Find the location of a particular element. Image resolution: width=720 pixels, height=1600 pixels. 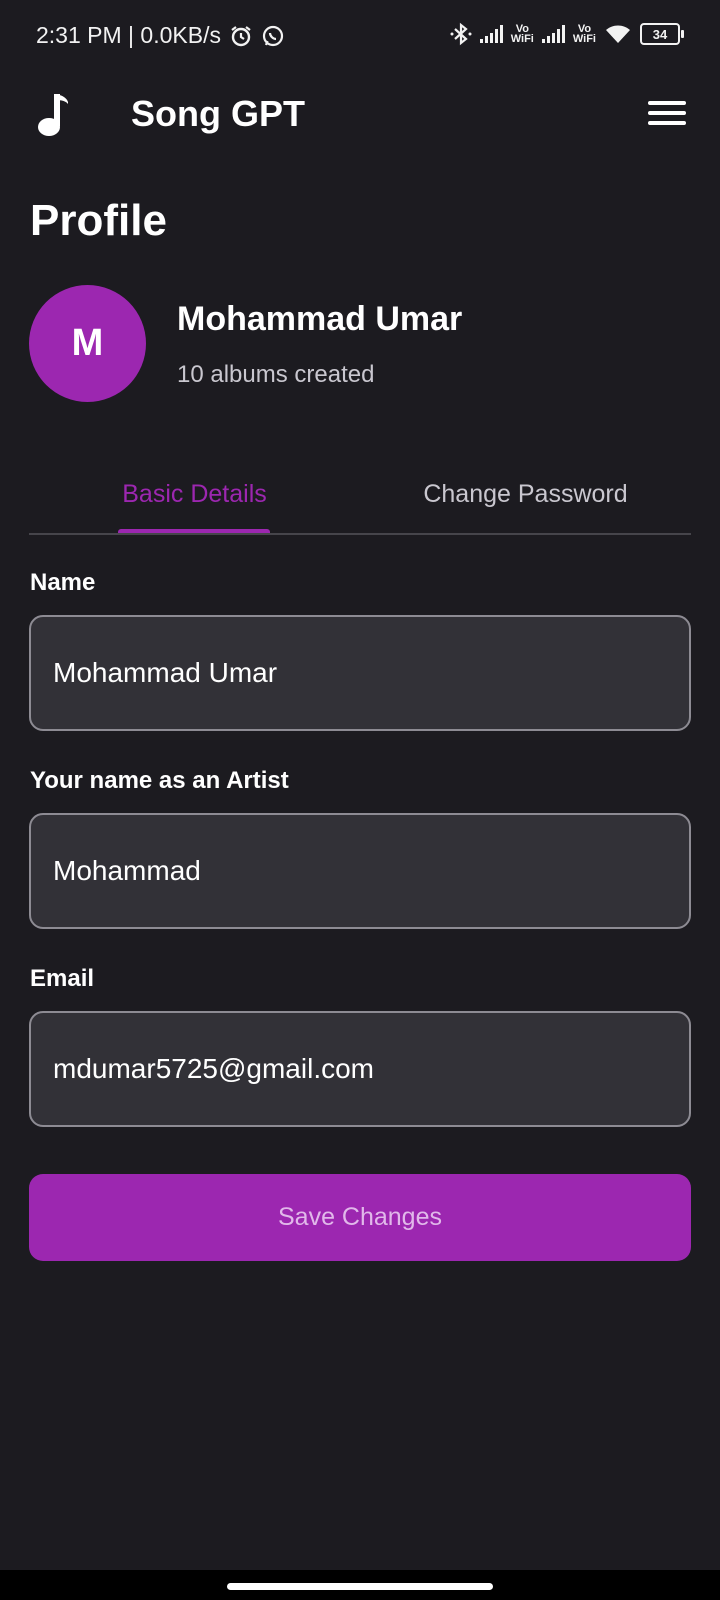

app-title: Song GPT is located at coordinates (218, 113).